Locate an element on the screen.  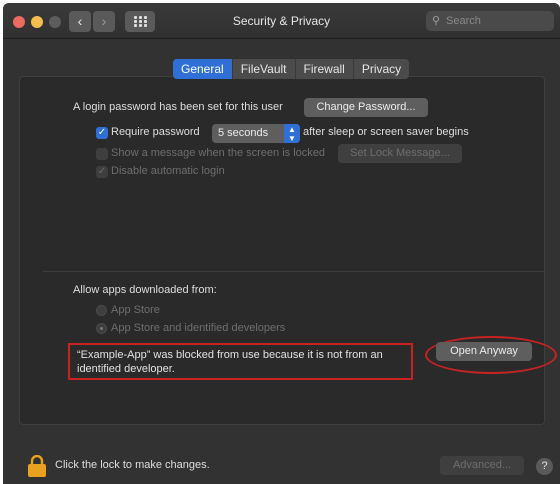
require-password-label: Require password is located at coordinates (155, 132).